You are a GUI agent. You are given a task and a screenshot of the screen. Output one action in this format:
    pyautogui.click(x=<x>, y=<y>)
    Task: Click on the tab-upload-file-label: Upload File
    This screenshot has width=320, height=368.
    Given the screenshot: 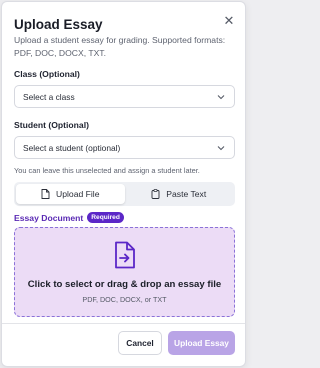 What is the action you would take?
    pyautogui.click(x=78, y=194)
    